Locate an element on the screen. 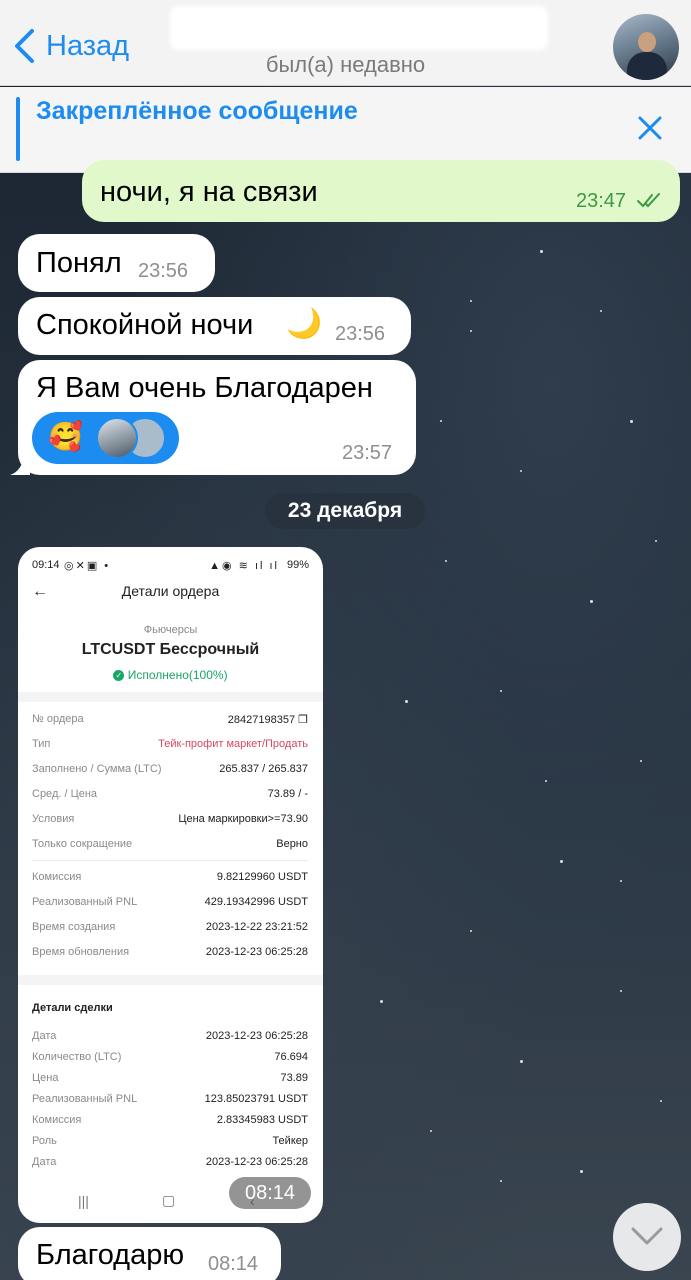 The image size is (691, 1280). detail-row: Время создания 2023-12-22 23:21:52 is located at coordinates (170, 929).